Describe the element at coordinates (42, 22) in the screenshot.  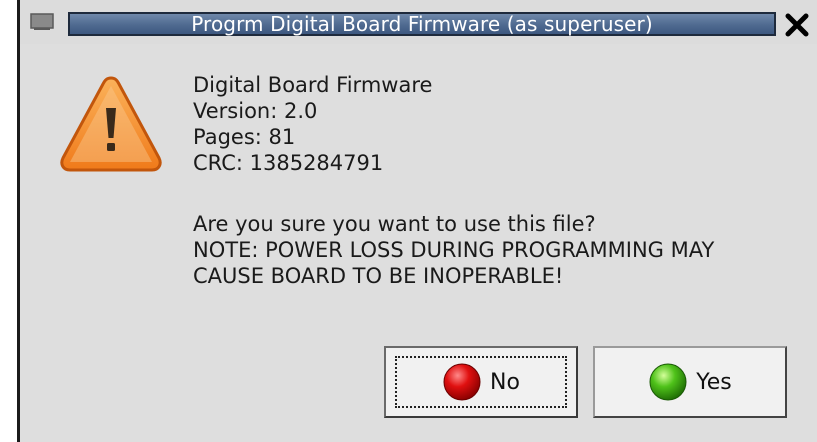
I see `window-menu-icon` at that location.